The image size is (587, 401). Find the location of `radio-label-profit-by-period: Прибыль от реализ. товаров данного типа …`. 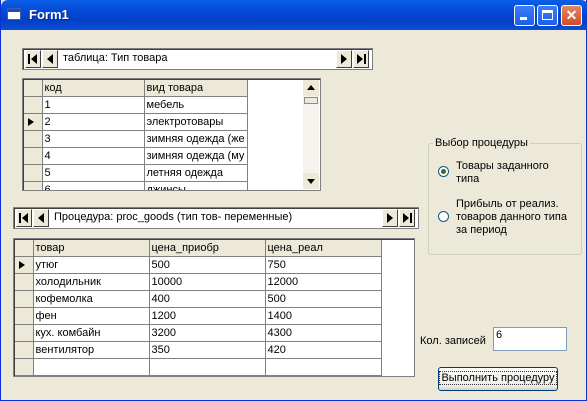

radio-label-profit-by-period: Прибыль от реализ. товаров данного типа … is located at coordinates (517, 217).